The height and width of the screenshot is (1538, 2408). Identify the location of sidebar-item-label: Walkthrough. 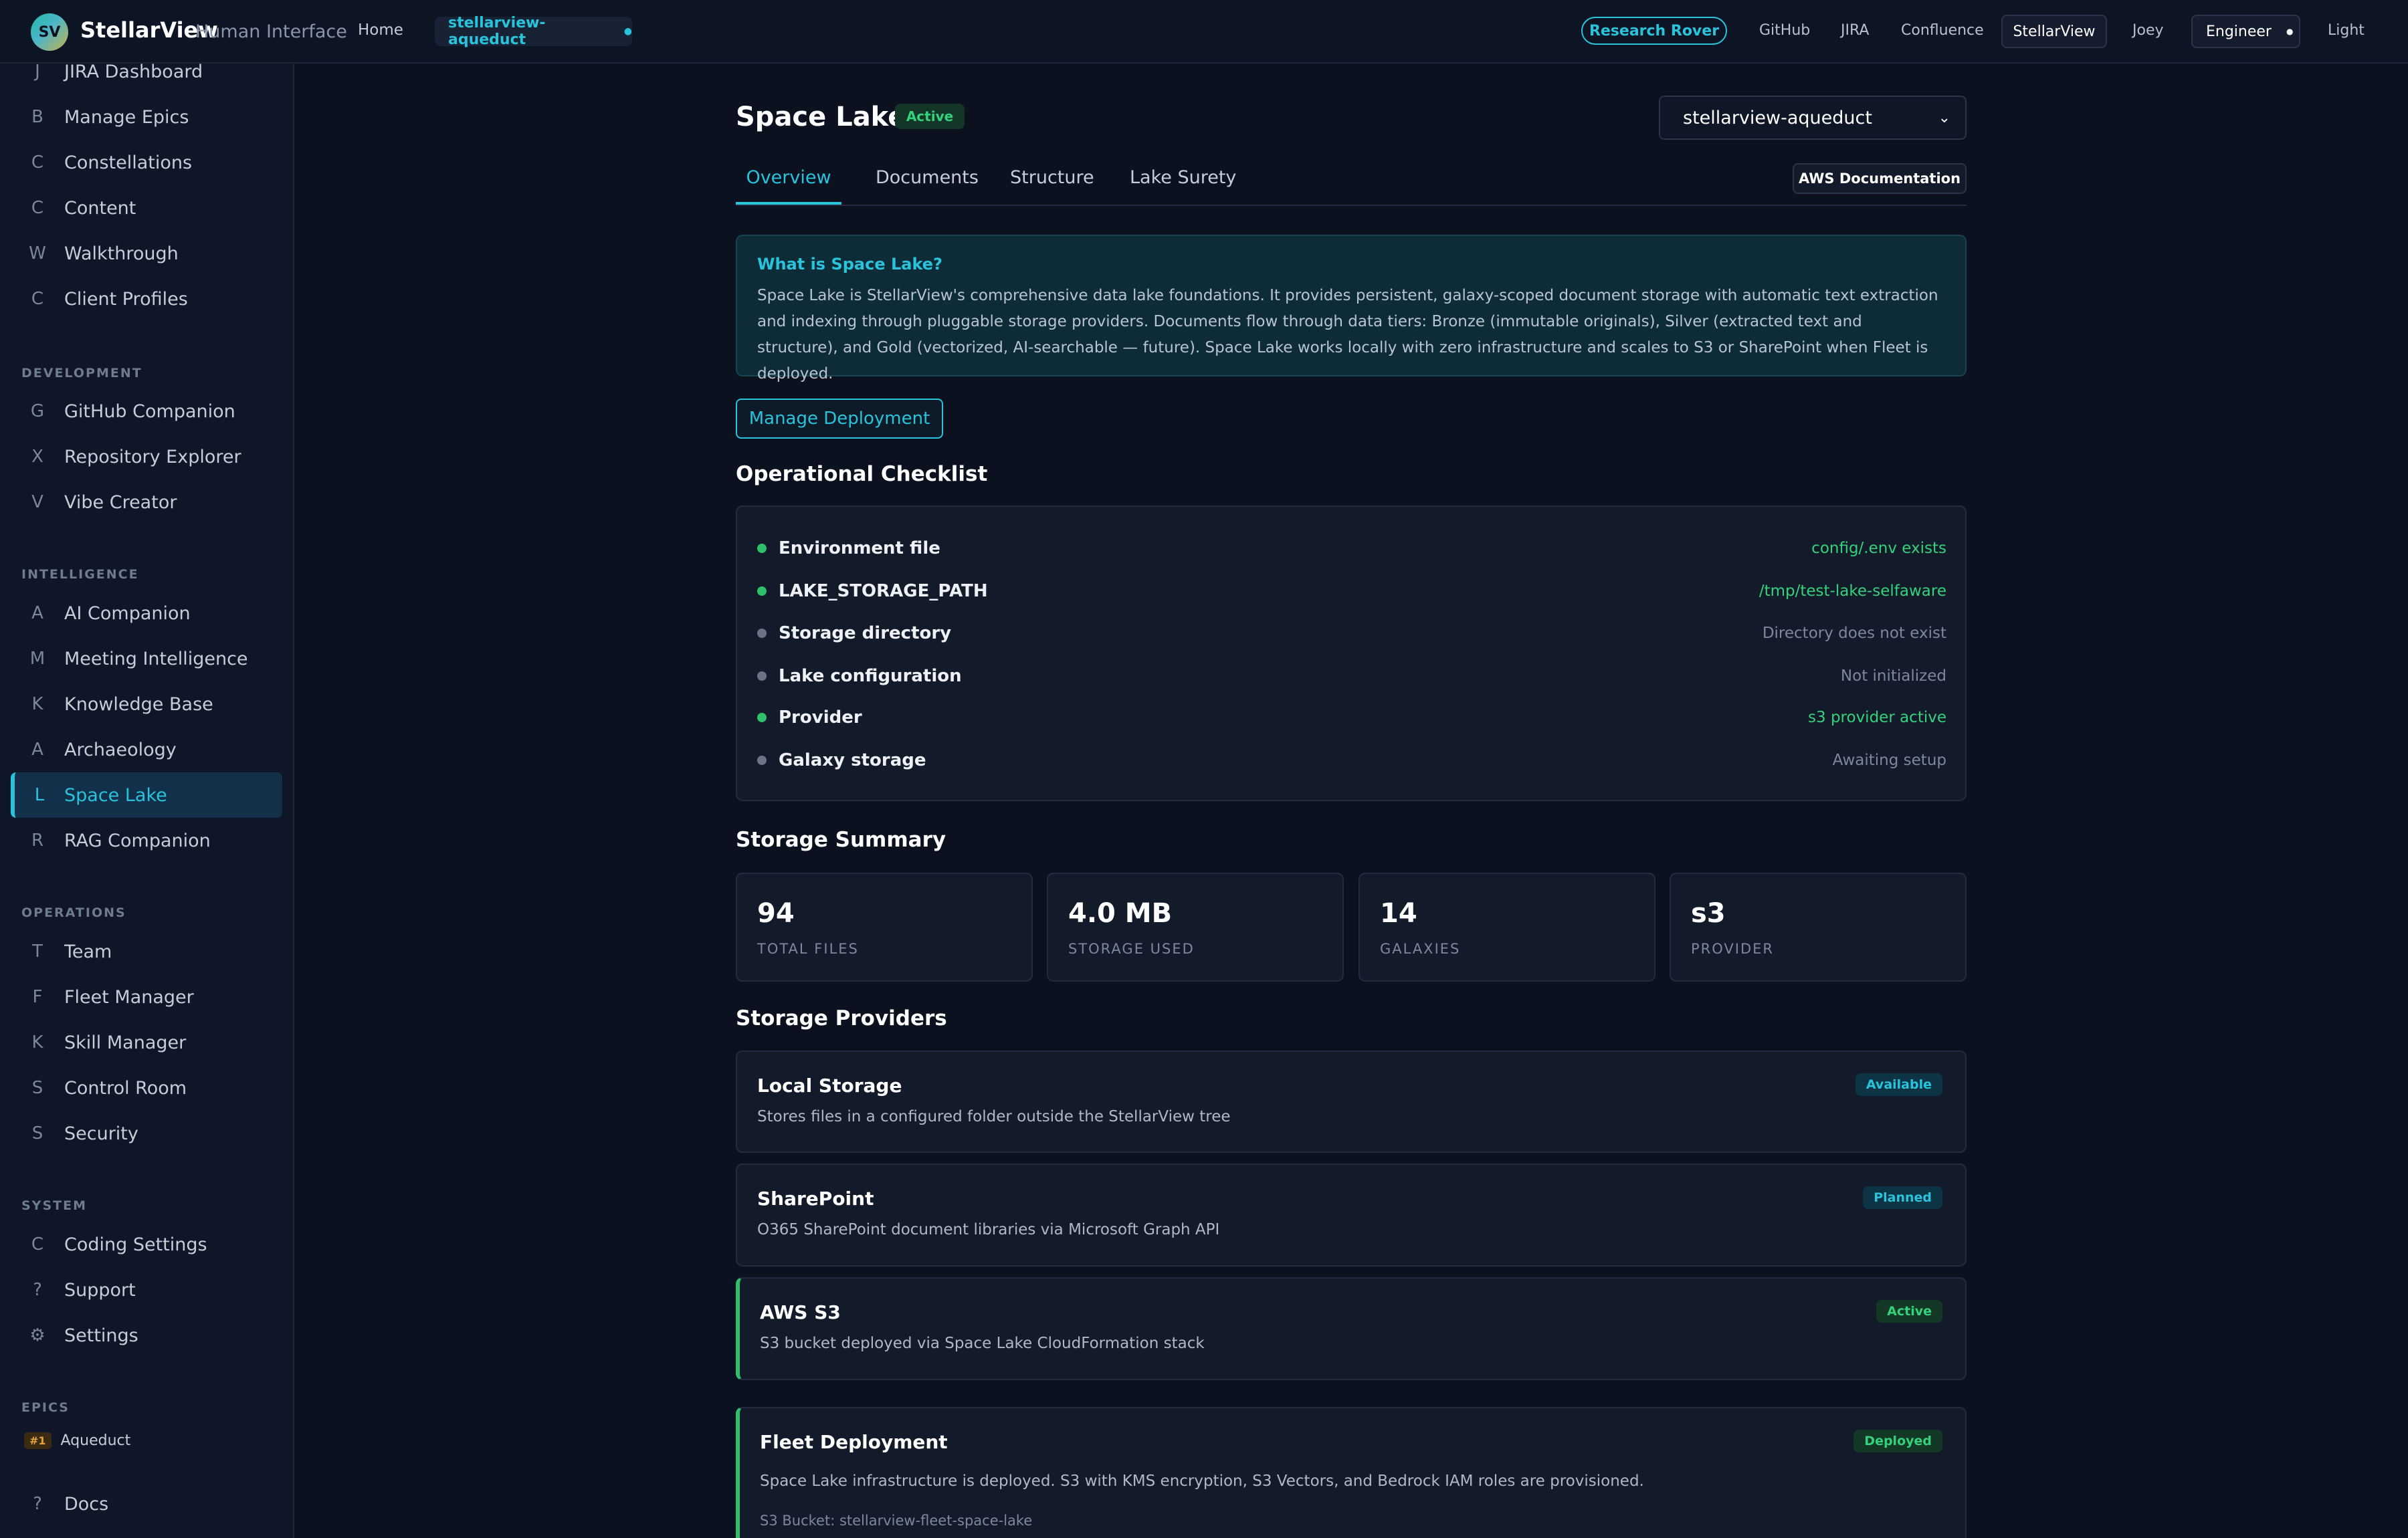
(121, 253).